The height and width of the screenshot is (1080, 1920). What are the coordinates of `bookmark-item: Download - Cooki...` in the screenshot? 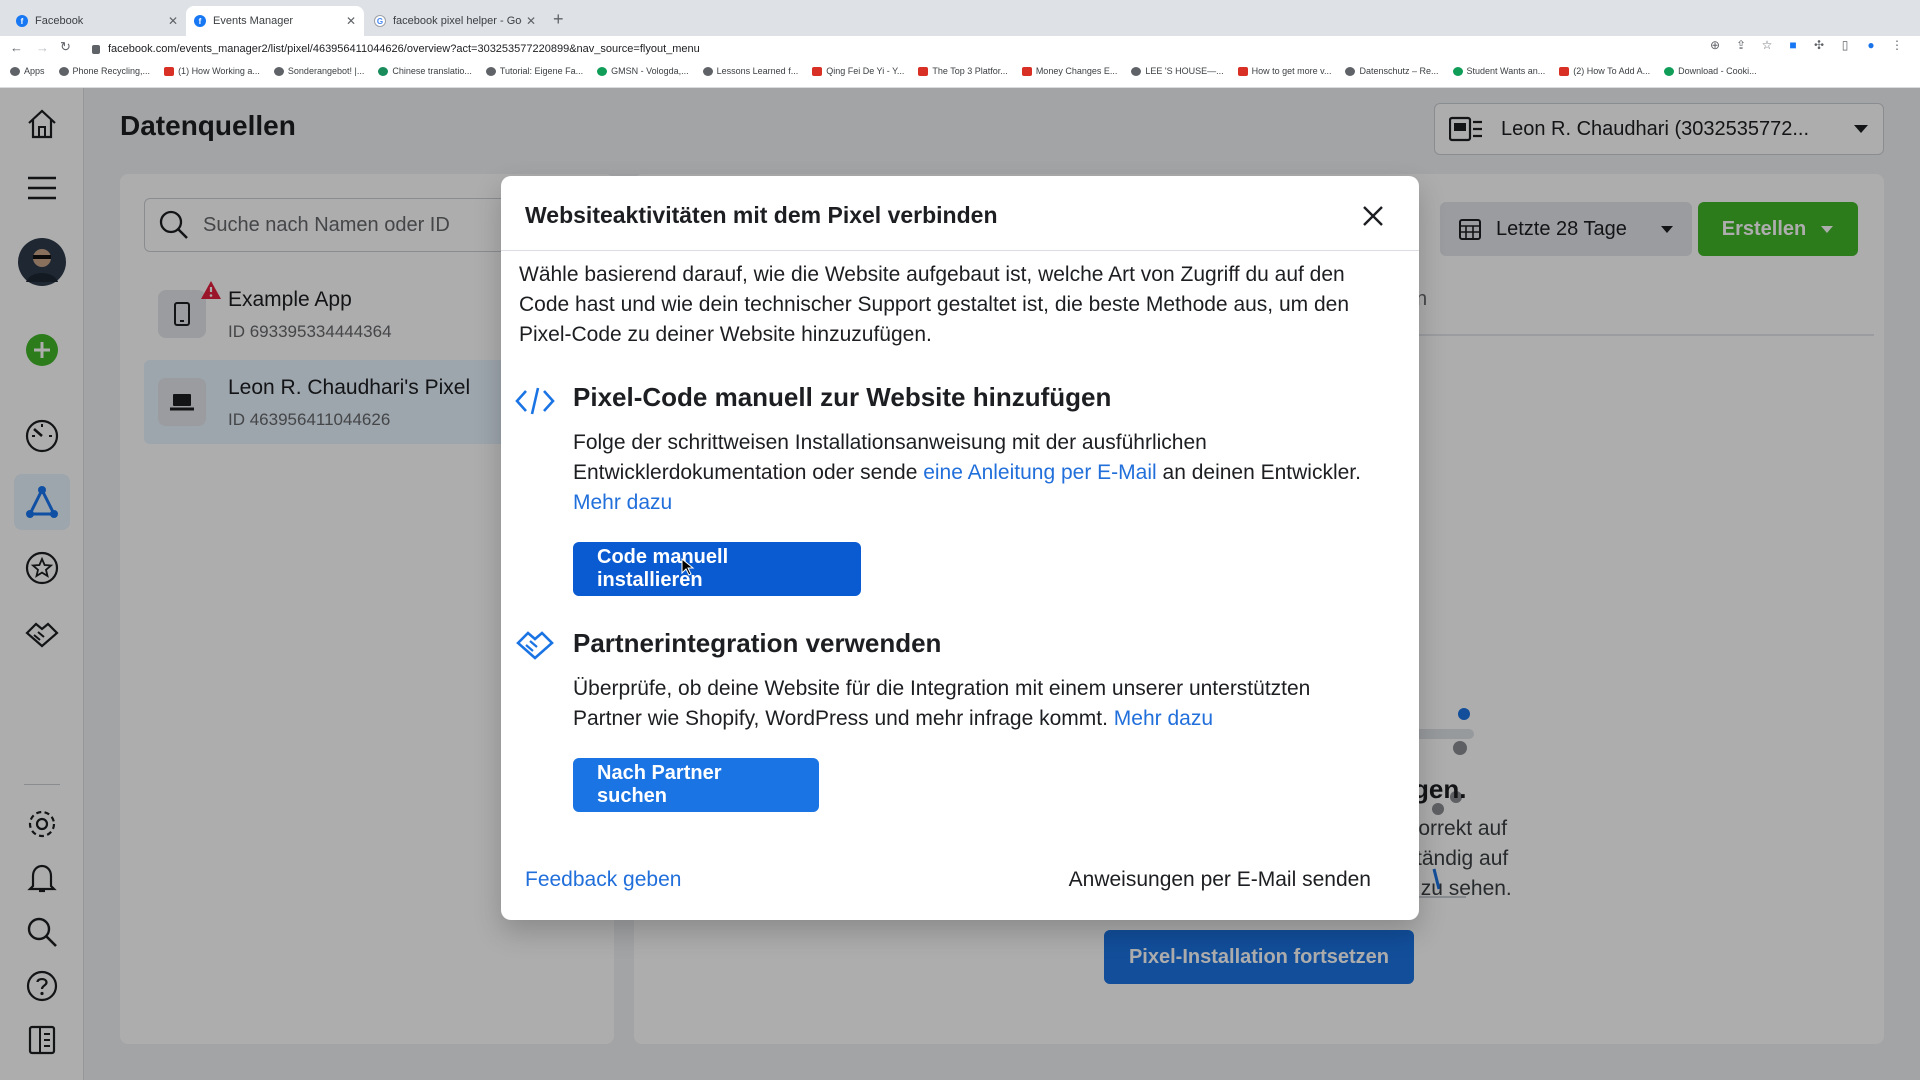 It's located at (1710, 71).